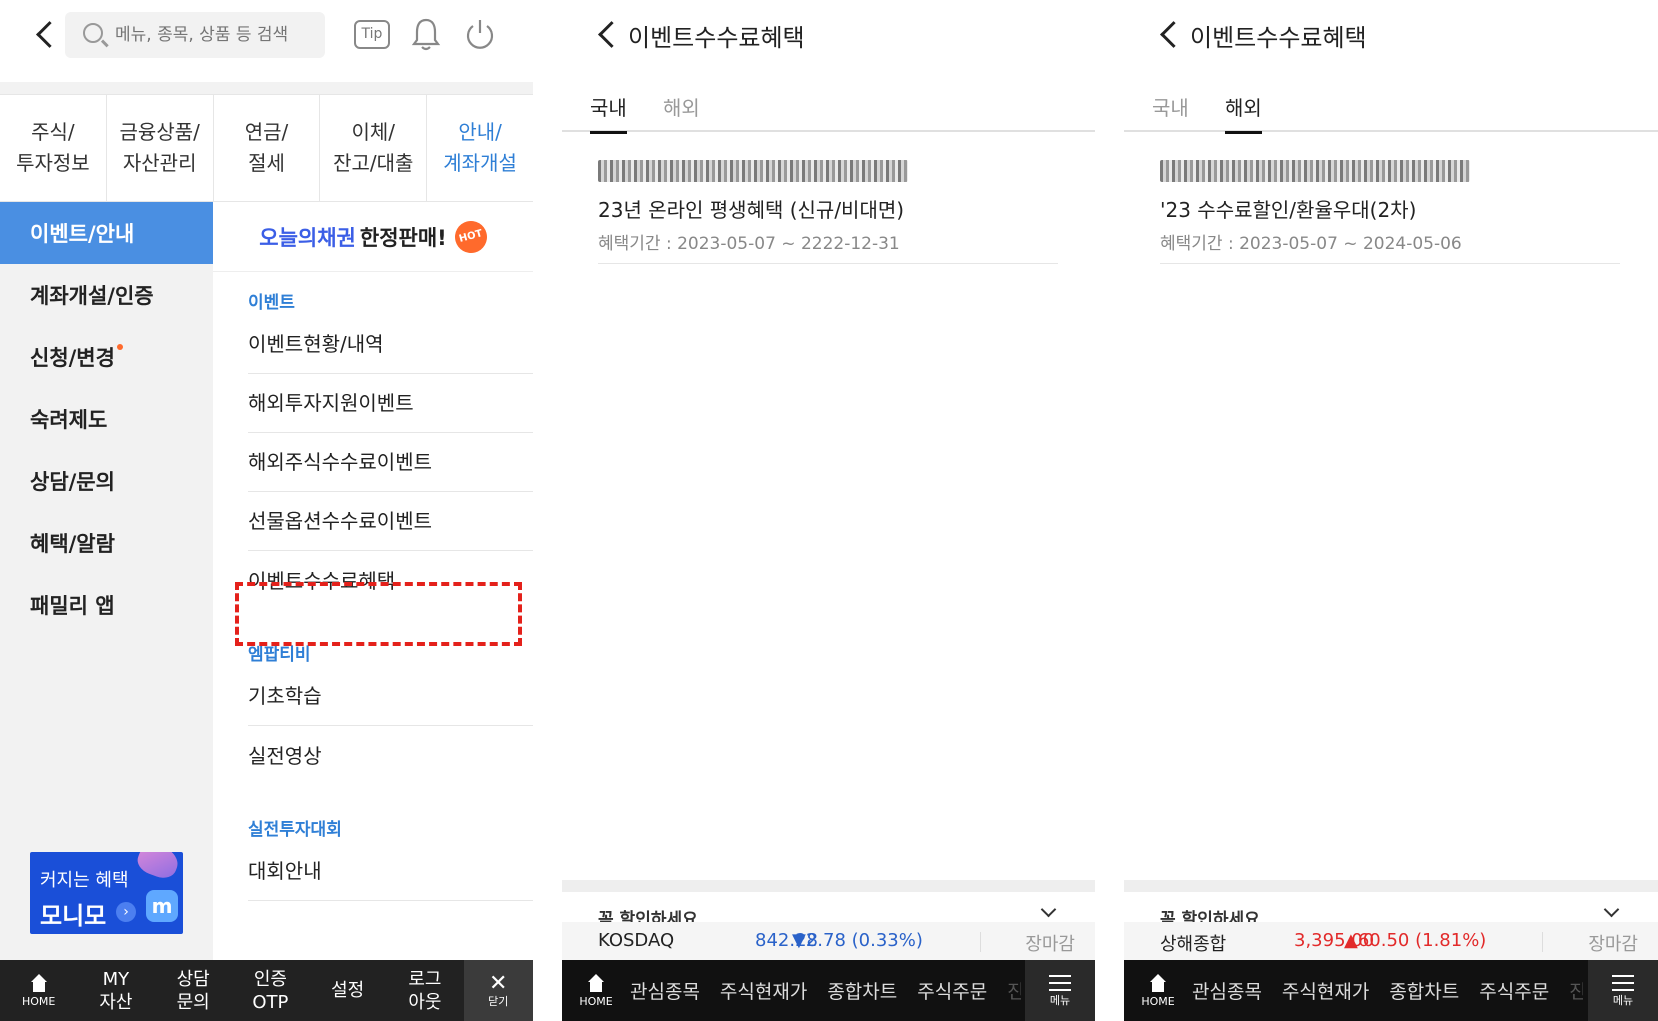  Describe the element at coordinates (106, 233) in the screenshot. I see `sidebar-item: 이벤트/안내` at that location.